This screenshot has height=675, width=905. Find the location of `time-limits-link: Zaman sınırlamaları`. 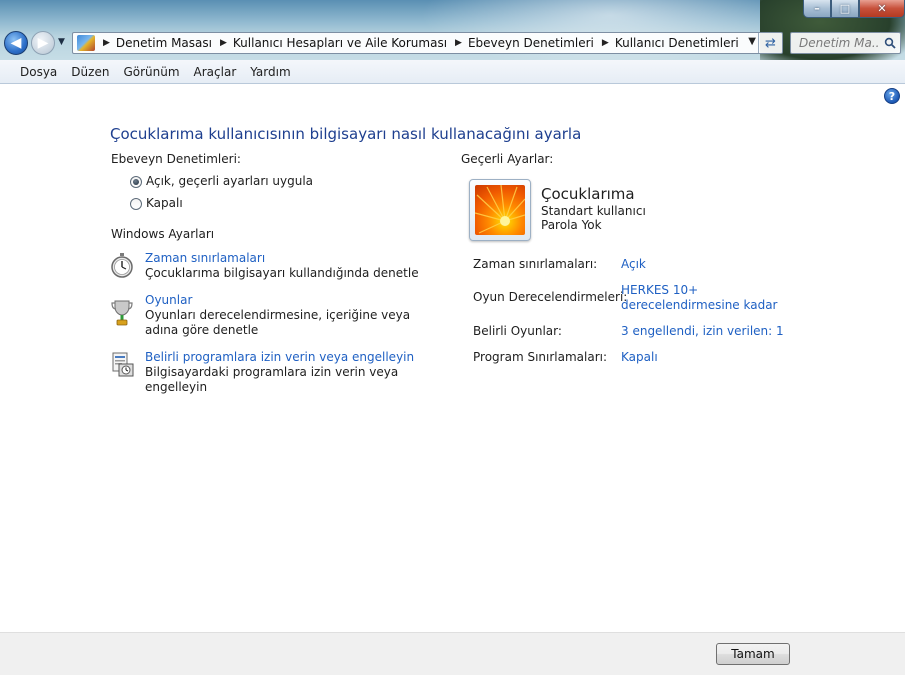

time-limits-link: Zaman sınırlamaları is located at coordinates (205, 258).